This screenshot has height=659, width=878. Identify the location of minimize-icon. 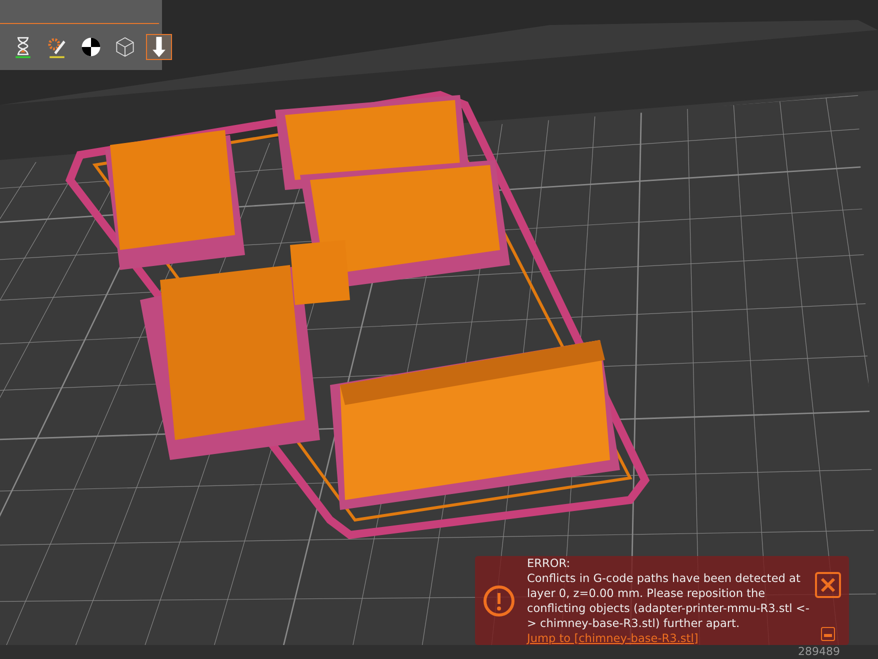
(828, 636).